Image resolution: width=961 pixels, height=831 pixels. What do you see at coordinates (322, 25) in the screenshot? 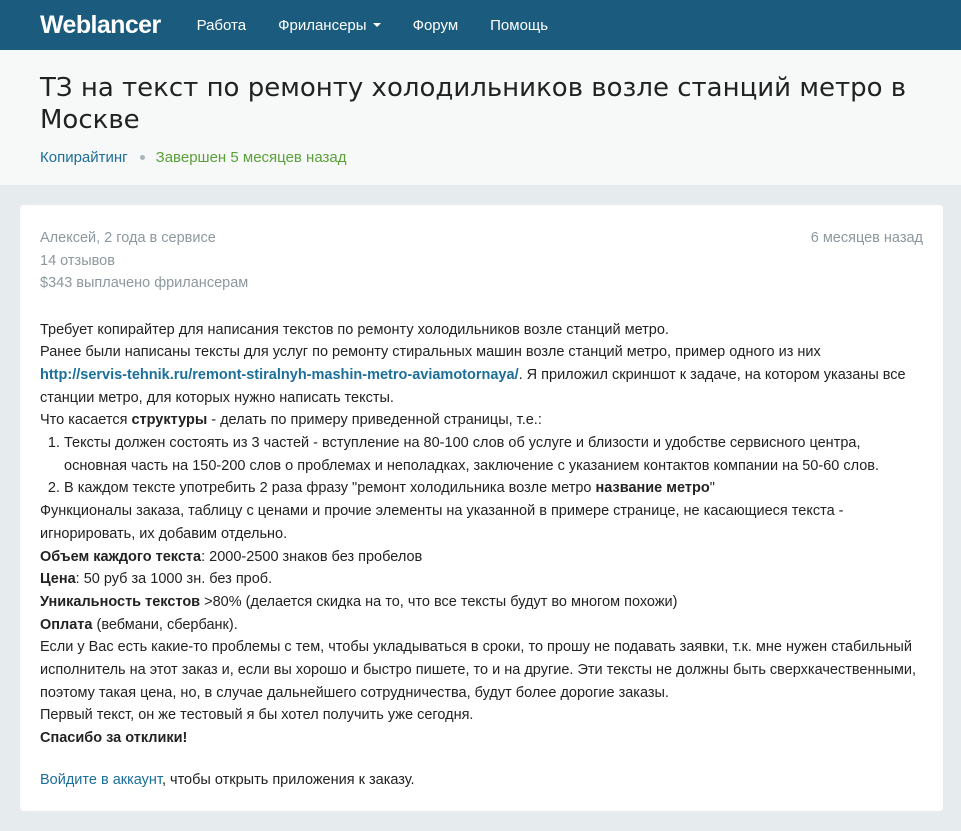
I see `nav-item-label: Фрилансеры` at bounding box center [322, 25].